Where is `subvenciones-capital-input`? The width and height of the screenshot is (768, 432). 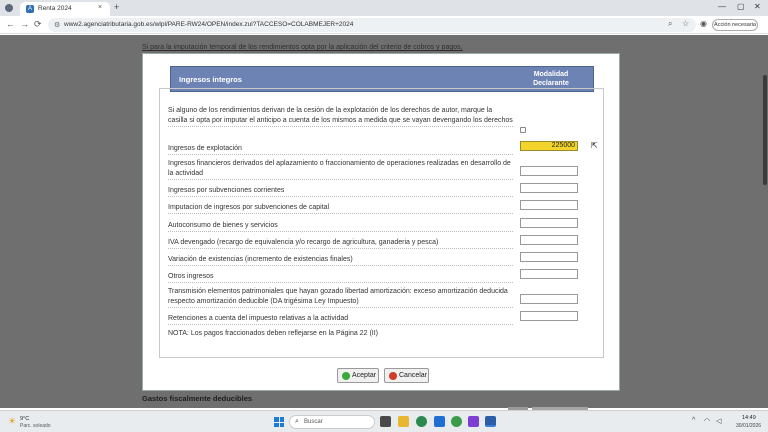
subvenciones-capital-input is located at coordinates (549, 205).